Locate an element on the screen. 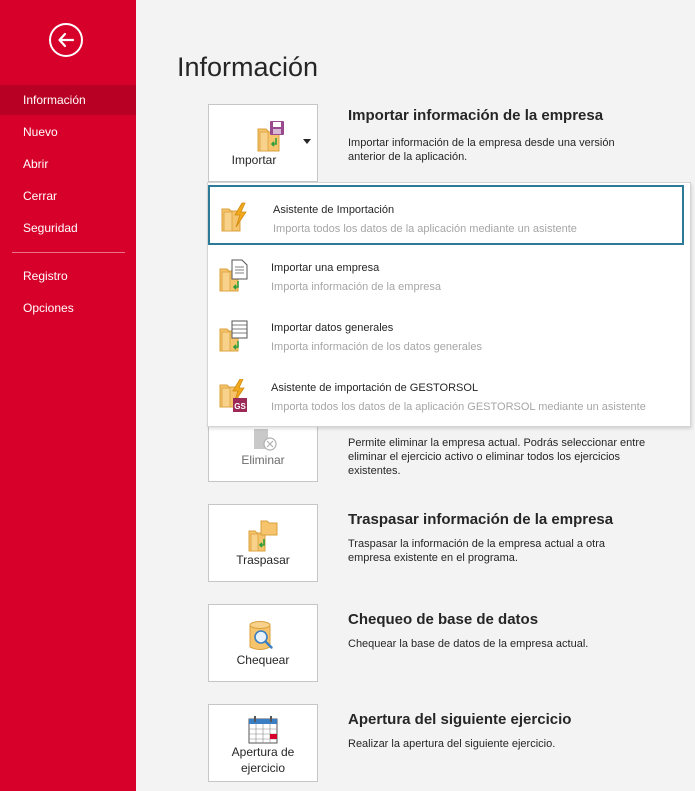 The image size is (695, 791). back-arrow-icon is located at coordinates (66, 40).